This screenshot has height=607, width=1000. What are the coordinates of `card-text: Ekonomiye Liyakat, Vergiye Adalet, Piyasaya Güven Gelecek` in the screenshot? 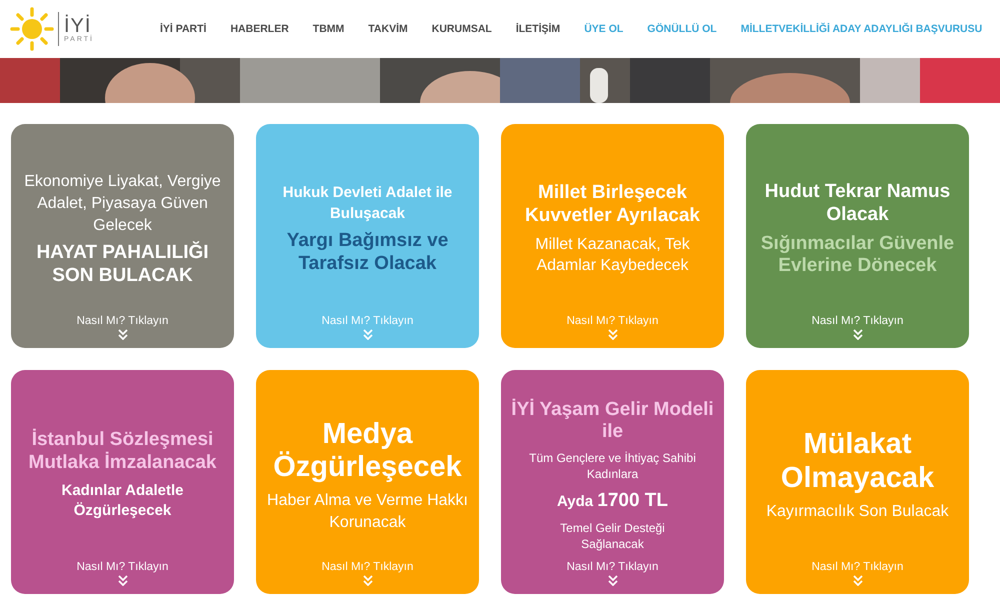 It's located at (122, 204).